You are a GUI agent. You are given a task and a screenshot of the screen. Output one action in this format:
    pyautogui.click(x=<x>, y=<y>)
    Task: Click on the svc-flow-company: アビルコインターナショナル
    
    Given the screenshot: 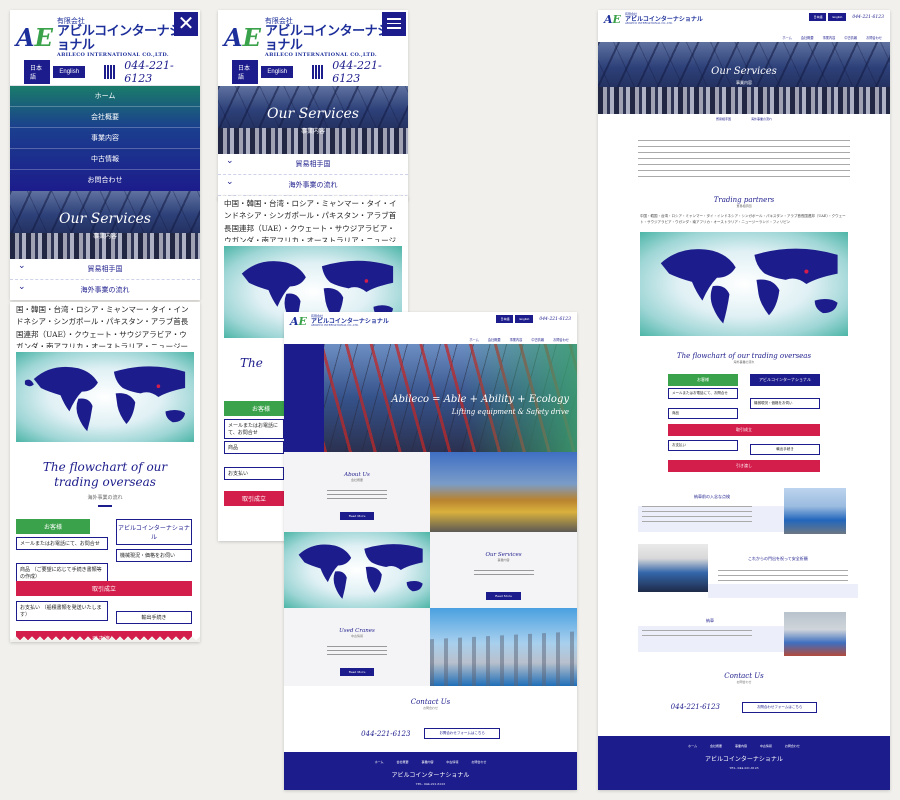 What is the action you would take?
    pyautogui.click(x=785, y=379)
    